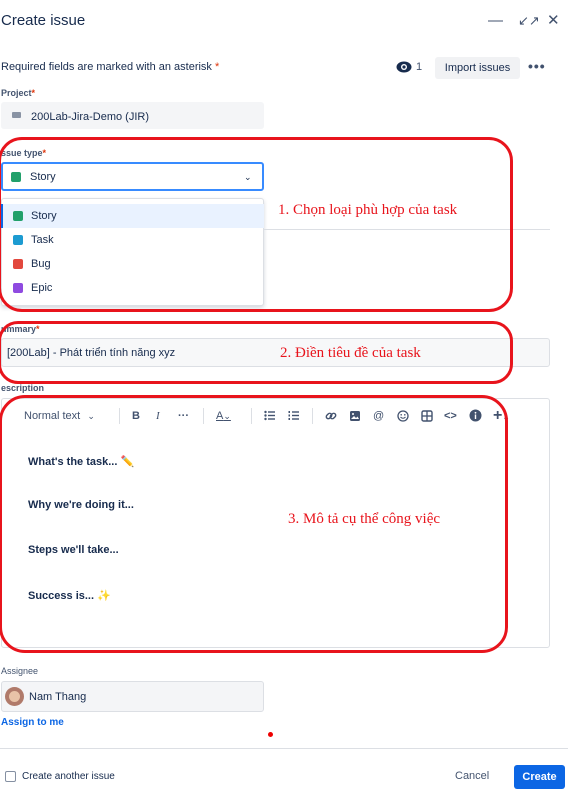 The height and width of the screenshot is (796, 568). What do you see at coordinates (90, 117) in the screenshot?
I see `project-value: 200Lab-Jira-Demo (JIR)` at bounding box center [90, 117].